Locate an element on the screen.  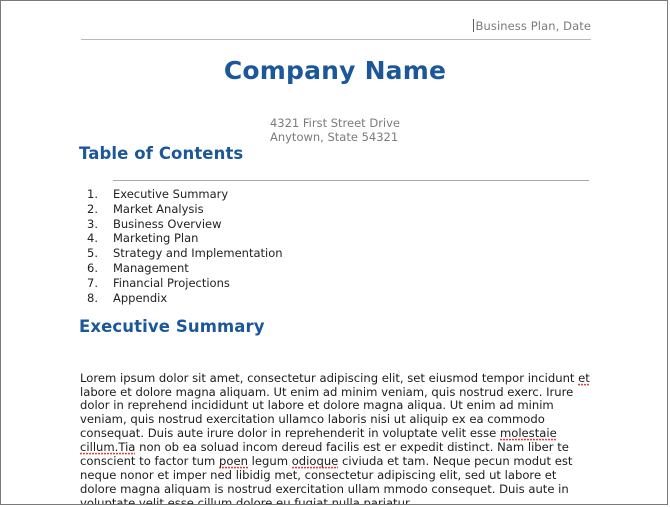
text-caret is located at coordinates (474, 25).